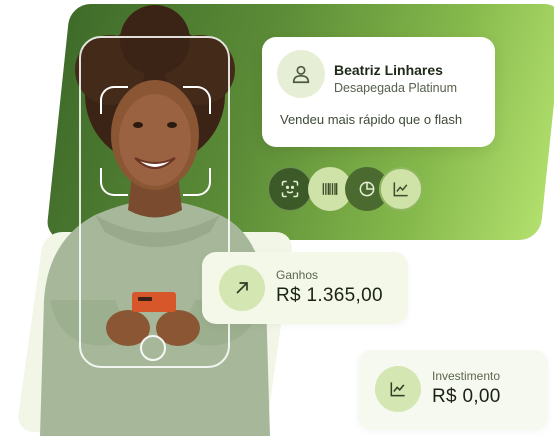 The width and height of the screenshot is (554, 436). I want to click on gains-label: Ganhos, so click(297, 275).